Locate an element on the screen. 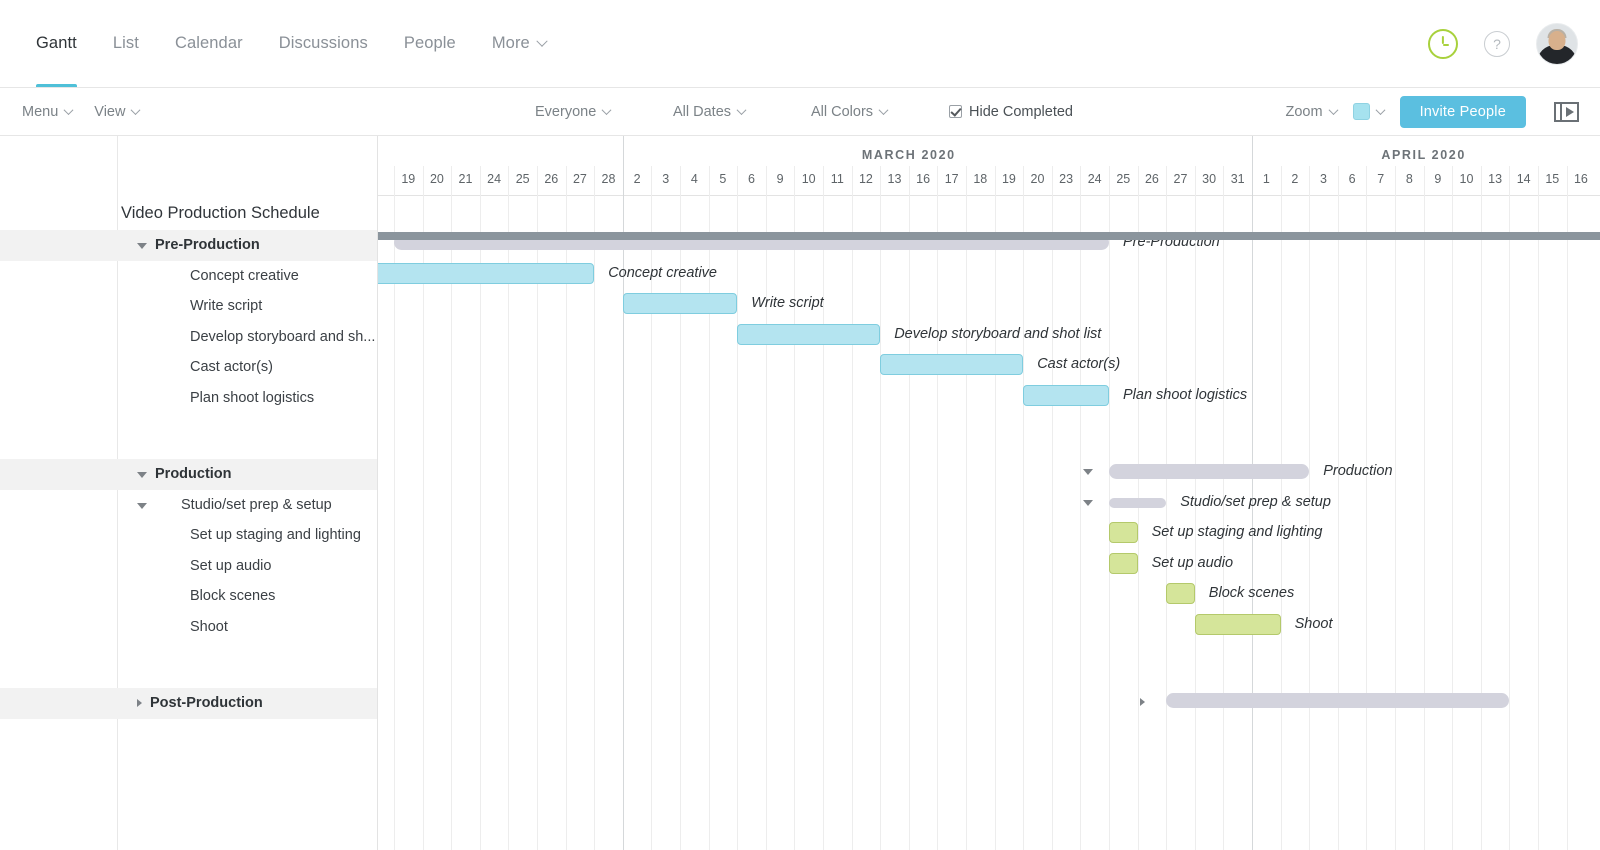 Image resolution: width=1600 pixels, height=850 pixels. horizontal-scrollbar is located at coordinates (989, 236).